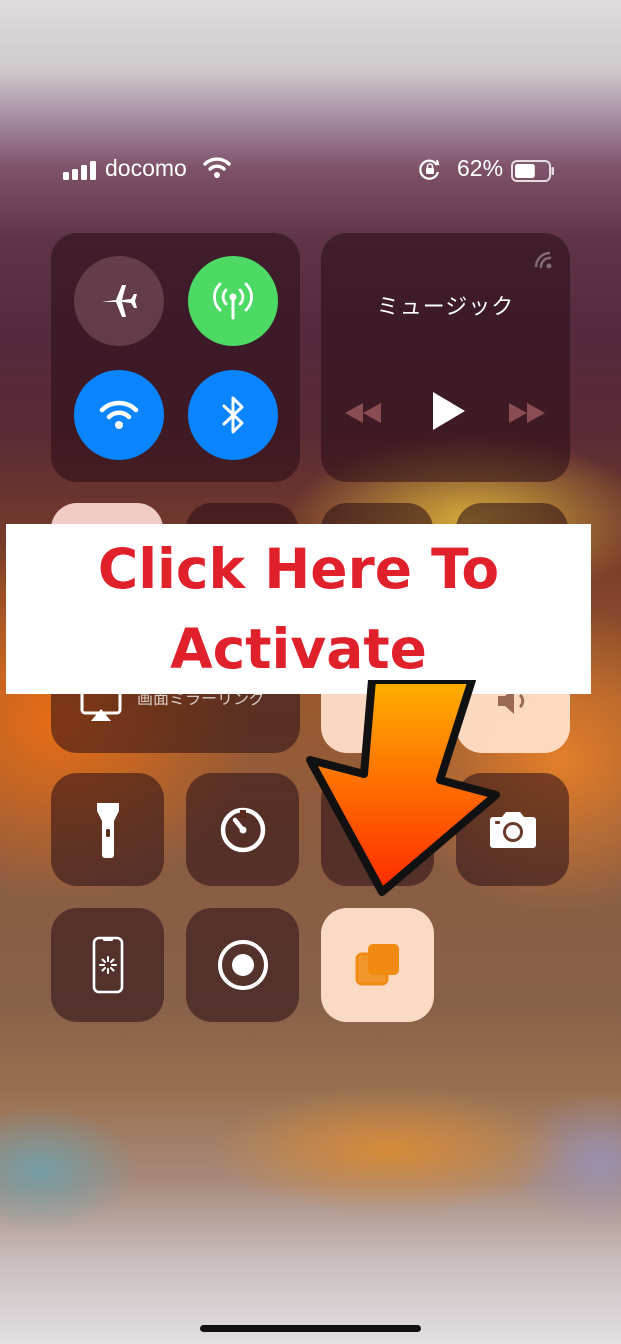  I want to click on bluetooth-icon, so click(233, 415).